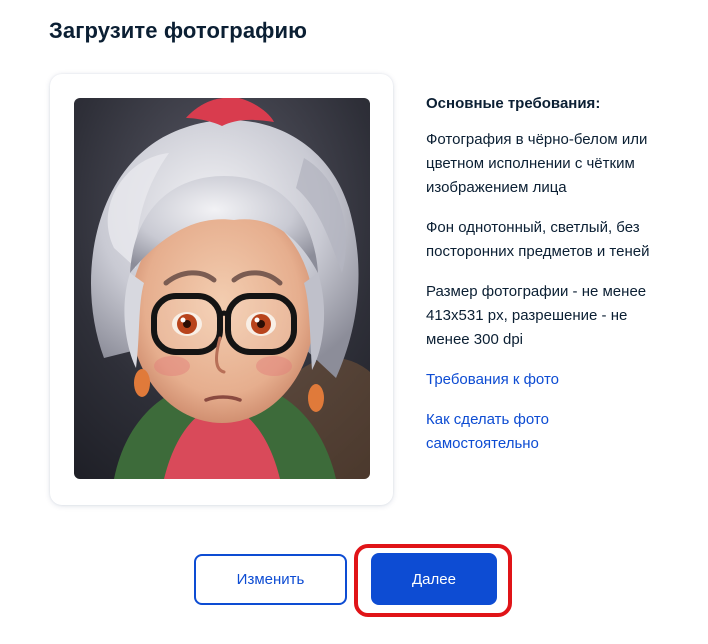 Image resolution: width=708 pixels, height=644 pixels. I want to click on change-button: Изменить, so click(270, 579).